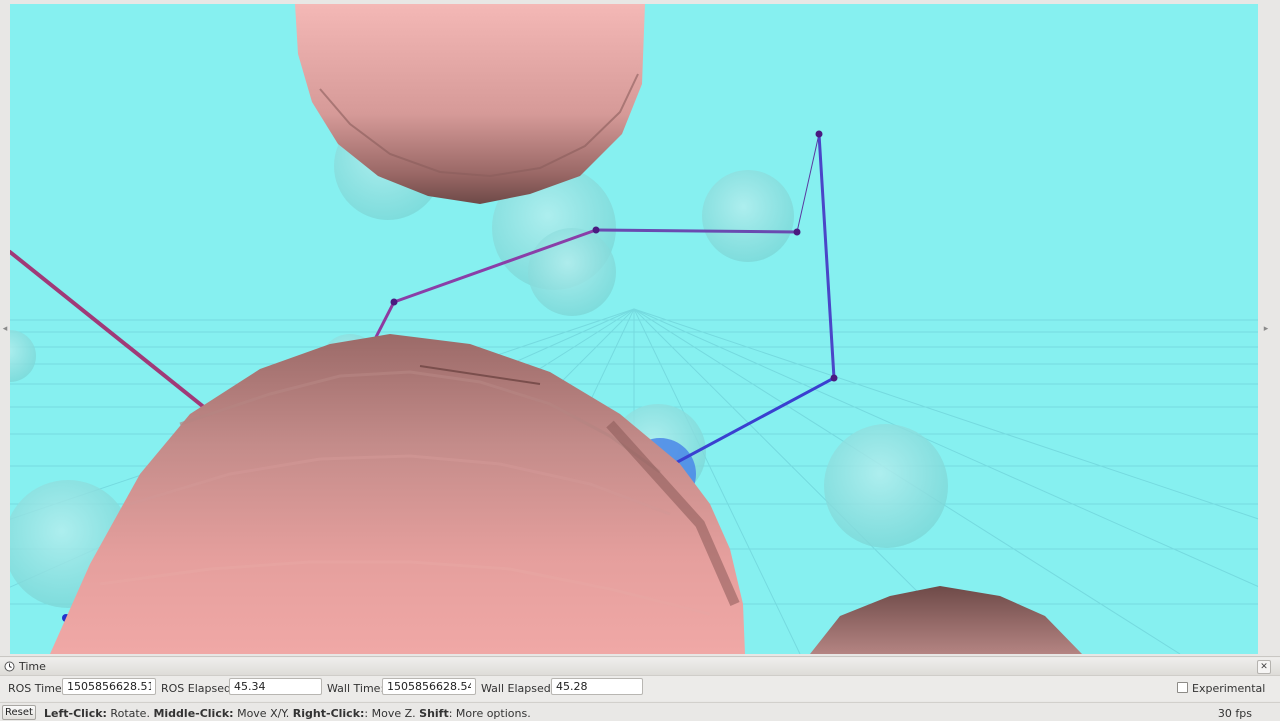  What do you see at coordinates (5, 329) in the screenshot?
I see `left-panel-collapse-handle: ◂` at bounding box center [5, 329].